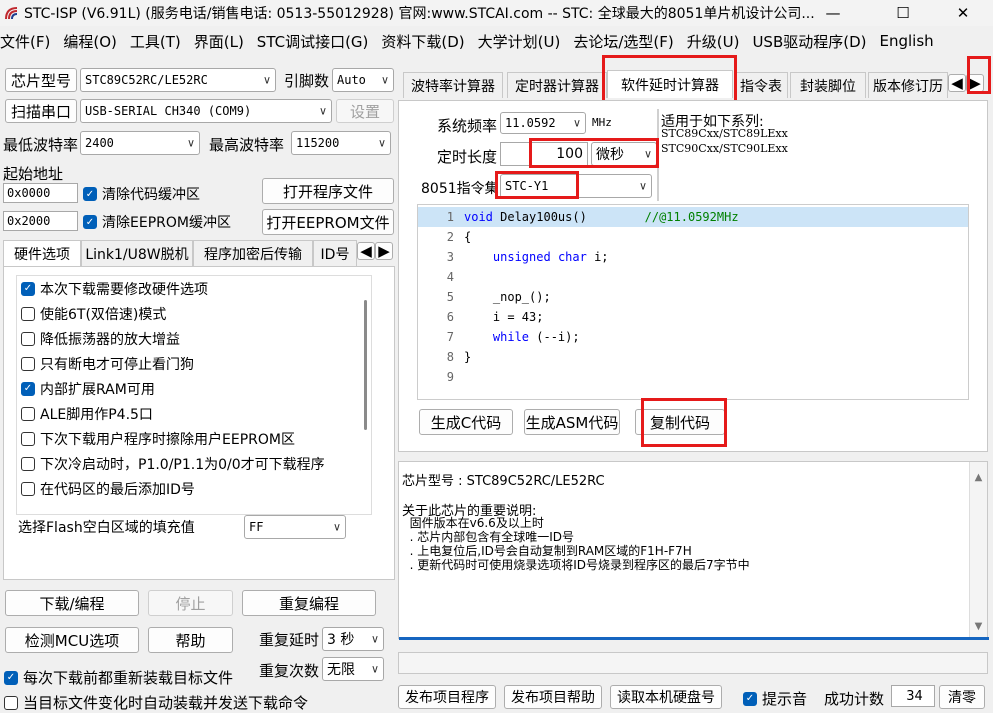 This screenshot has height=713, width=993. What do you see at coordinates (206, 111) in the screenshot?
I see `port-select: USB-SERIAL CH340 (COM9) ∨` at bounding box center [206, 111].